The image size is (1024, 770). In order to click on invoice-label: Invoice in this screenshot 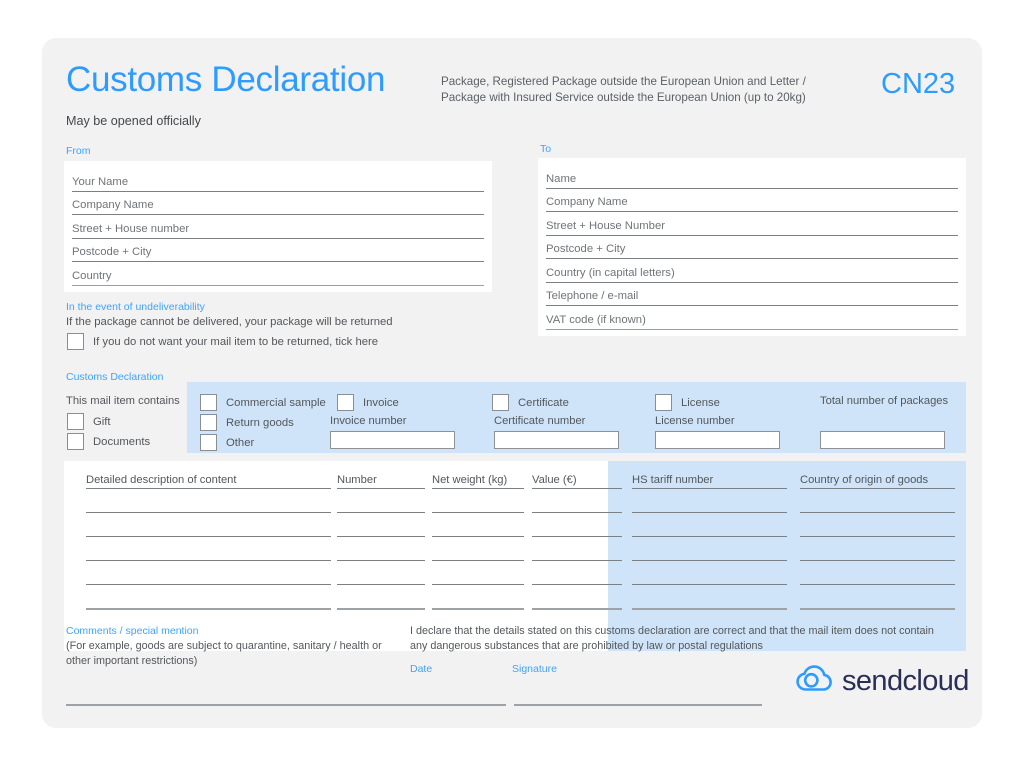, I will do `click(381, 402)`.